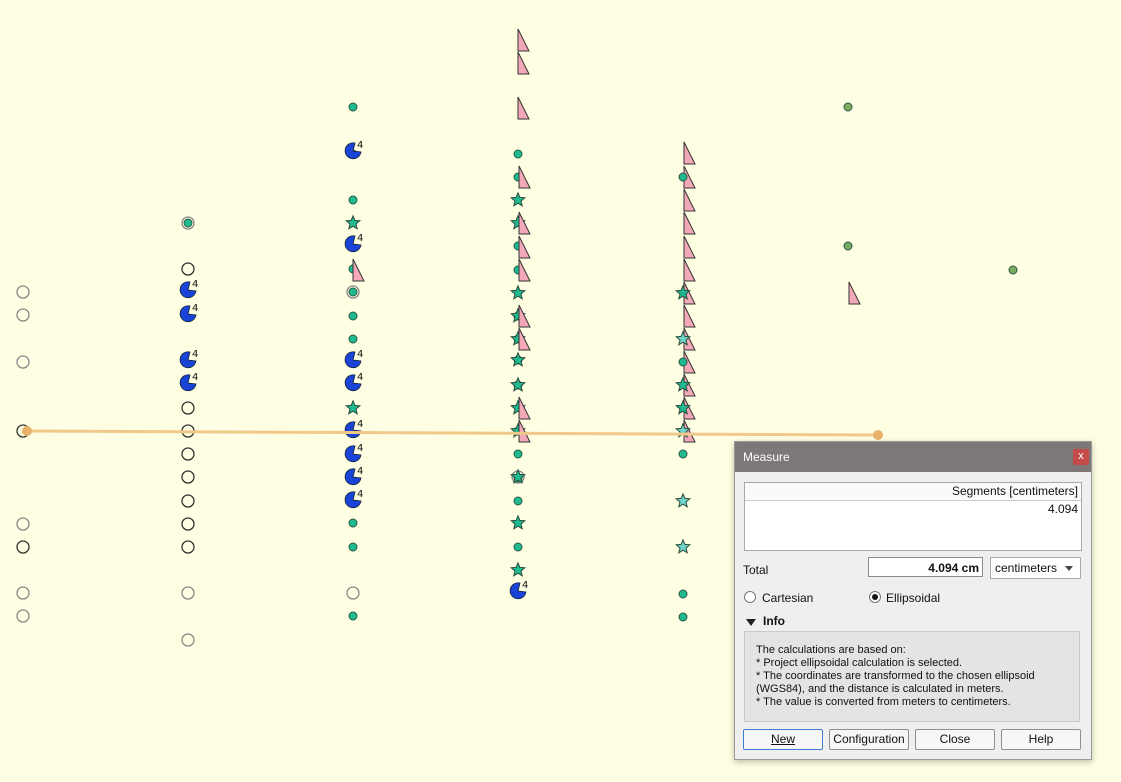 This screenshot has width=1121, height=782. What do you see at coordinates (878, 435) in the screenshot?
I see `measure-vertex-end` at bounding box center [878, 435].